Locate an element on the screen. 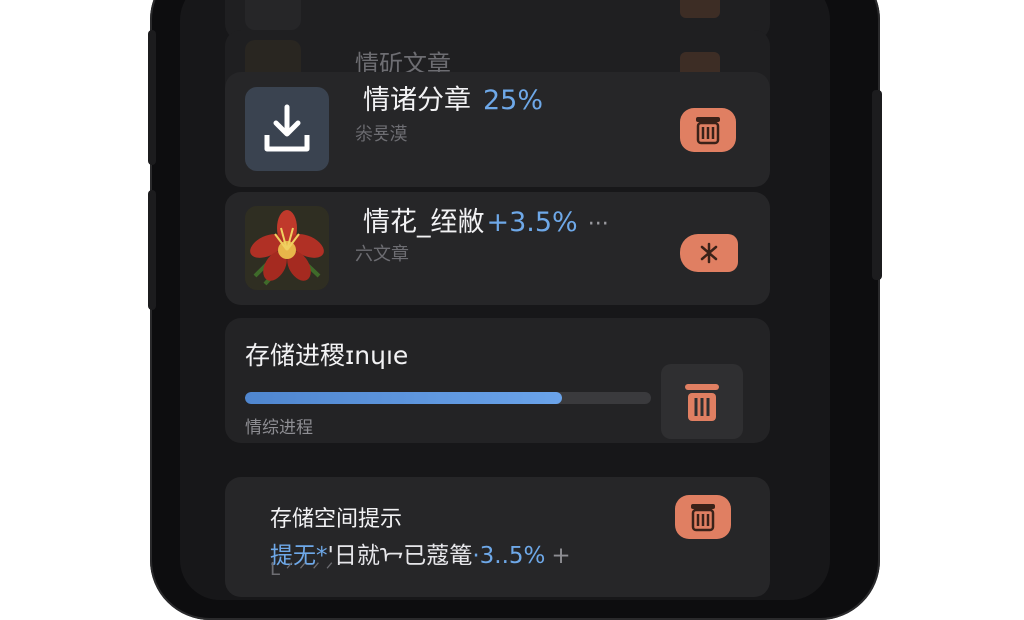 This screenshot has height=620, width=1024. storage-subtitle: 情综进程 is located at coordinates (279, 428).